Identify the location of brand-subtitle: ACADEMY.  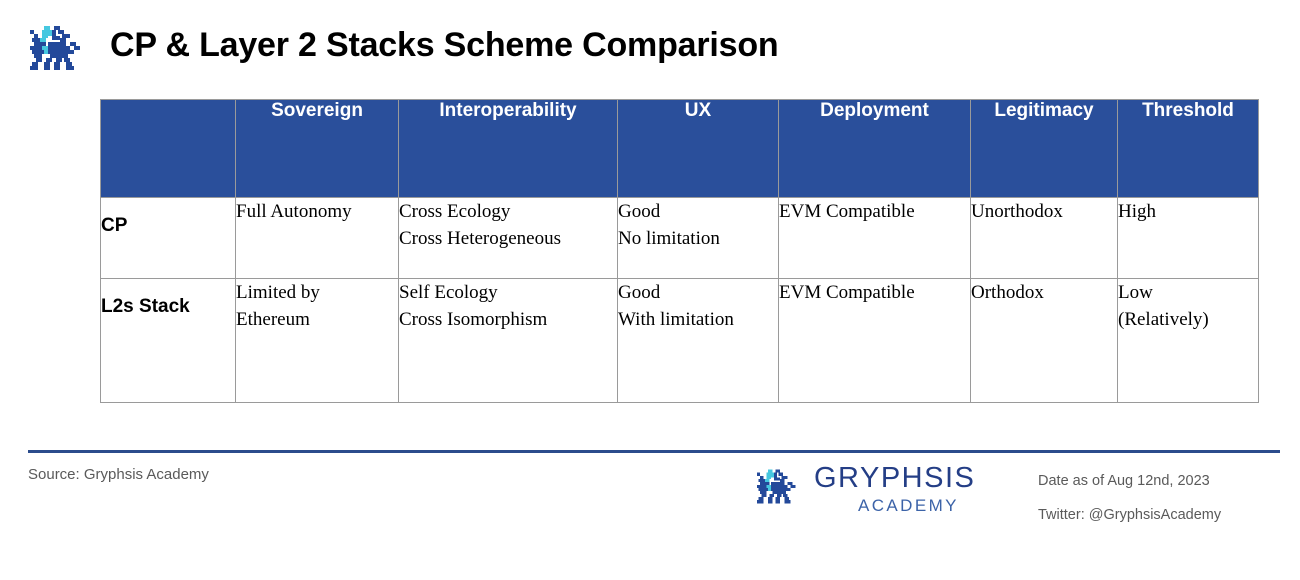
(908, 505).